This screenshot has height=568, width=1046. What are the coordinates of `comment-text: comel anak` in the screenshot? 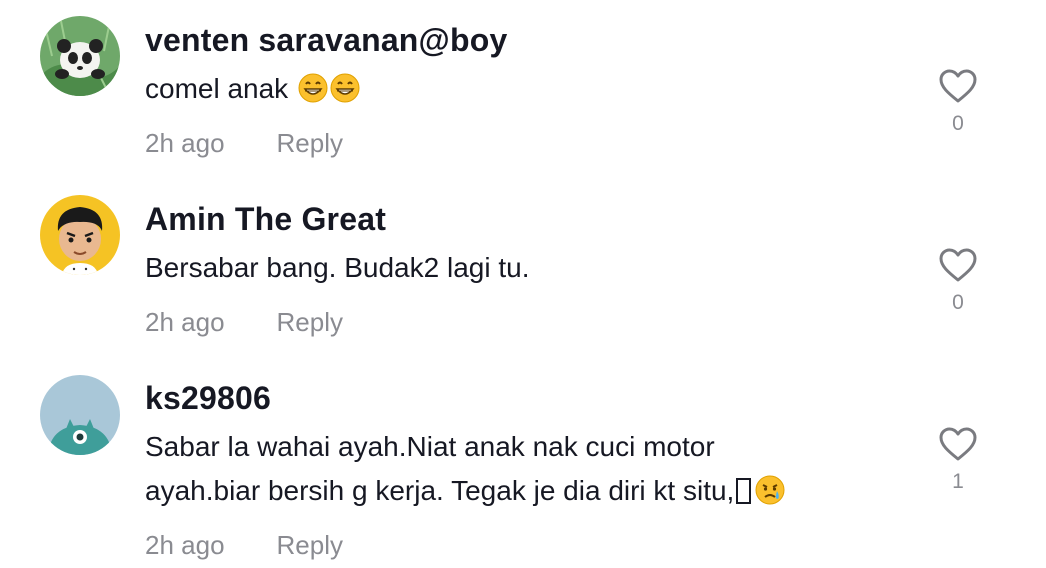 It's located at (252, 89).